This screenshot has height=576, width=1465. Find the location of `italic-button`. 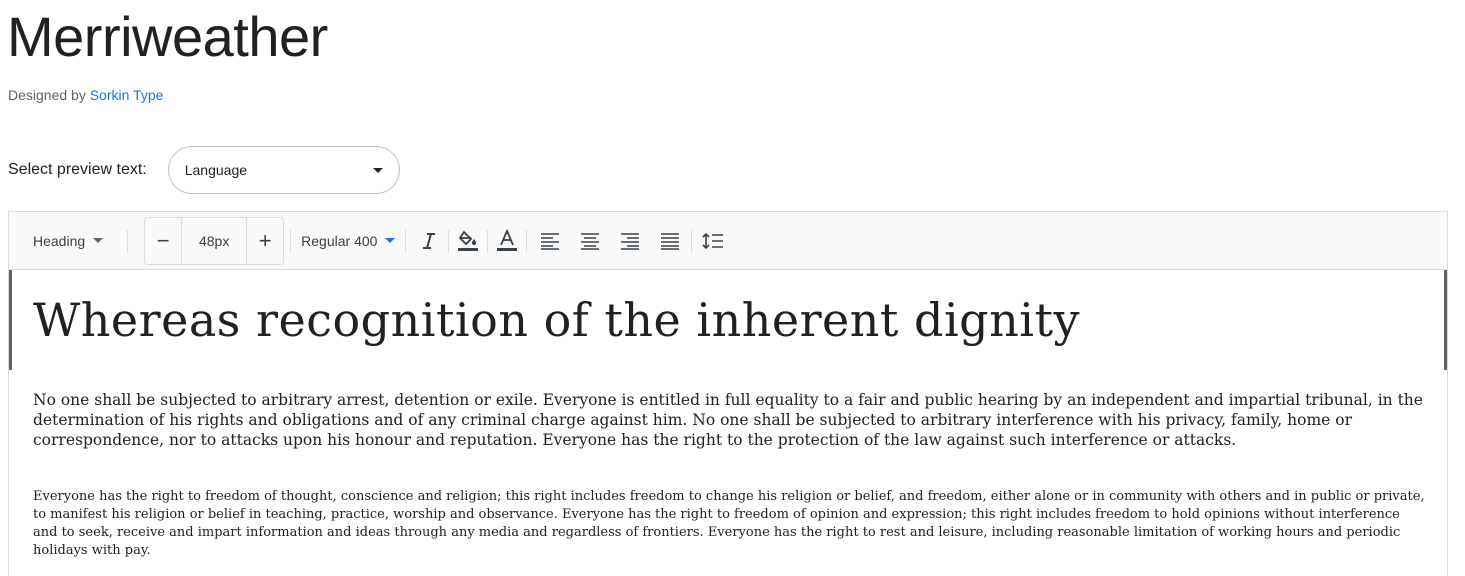

italic-button is located at coordinates (429, 241).